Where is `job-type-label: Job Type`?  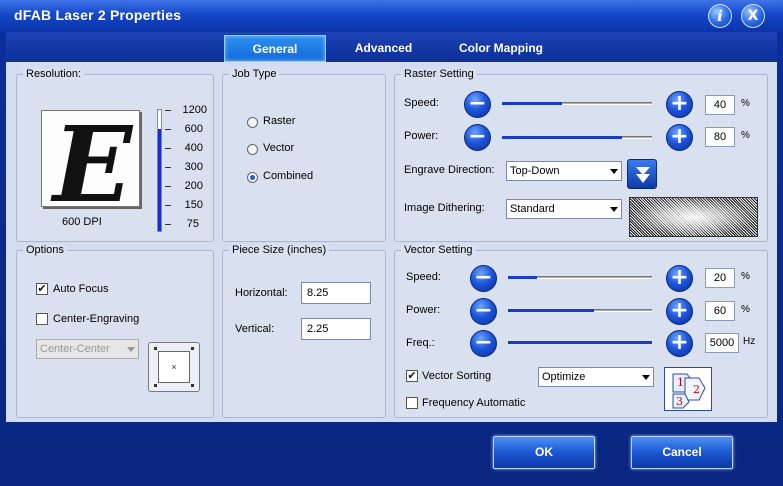
job-type-label: Job Type is located at coordinates (254, 74).